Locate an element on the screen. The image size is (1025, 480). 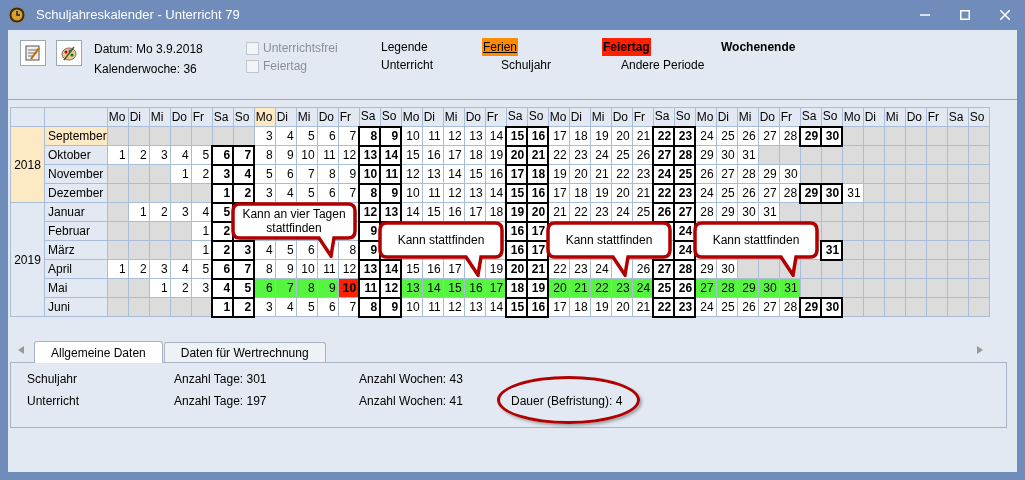
day-cell: 7 is located at coordinates (244, 155).